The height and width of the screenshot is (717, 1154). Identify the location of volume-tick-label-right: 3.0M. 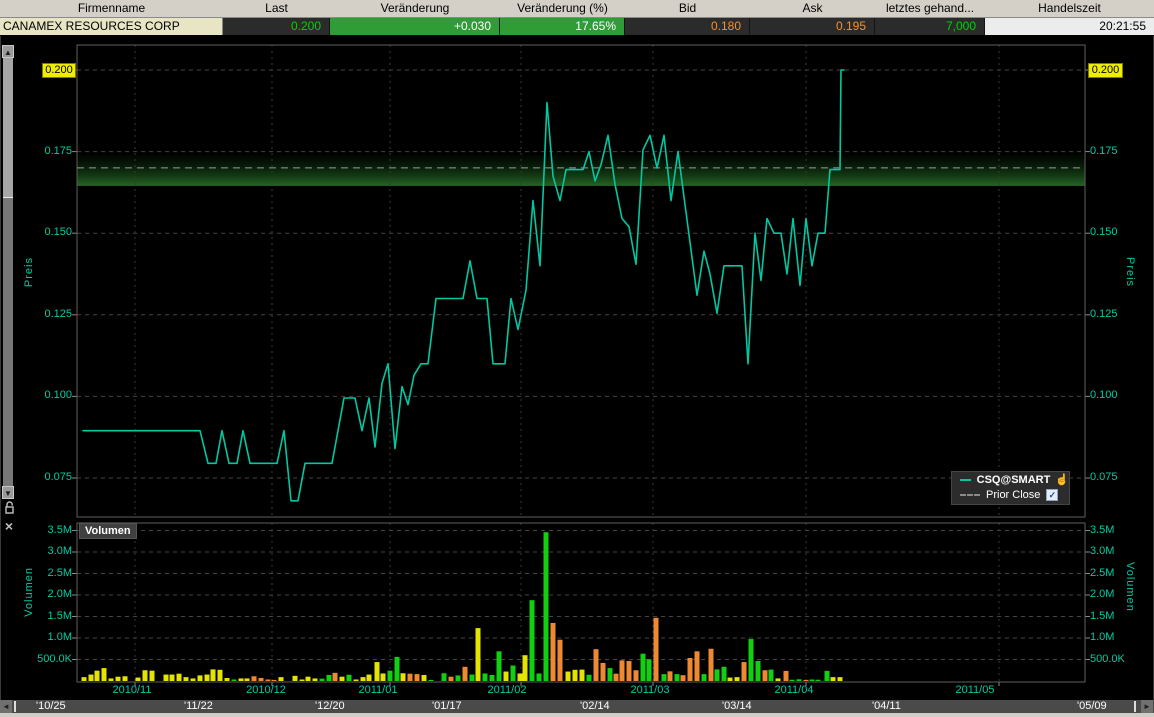
(1102, 551).